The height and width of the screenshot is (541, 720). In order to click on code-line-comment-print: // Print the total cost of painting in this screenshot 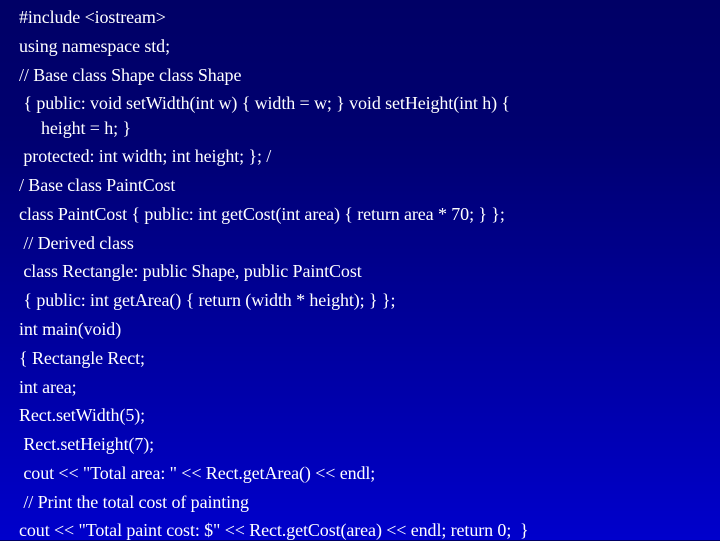, I will do `click(134, 502)`.